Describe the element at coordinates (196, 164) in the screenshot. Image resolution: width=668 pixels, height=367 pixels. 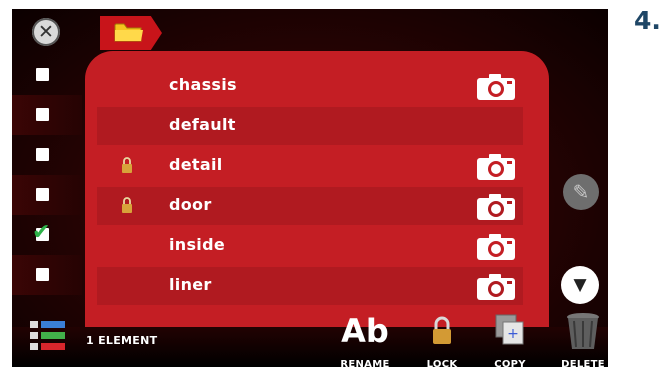
I see `file-name: detail` at that location.